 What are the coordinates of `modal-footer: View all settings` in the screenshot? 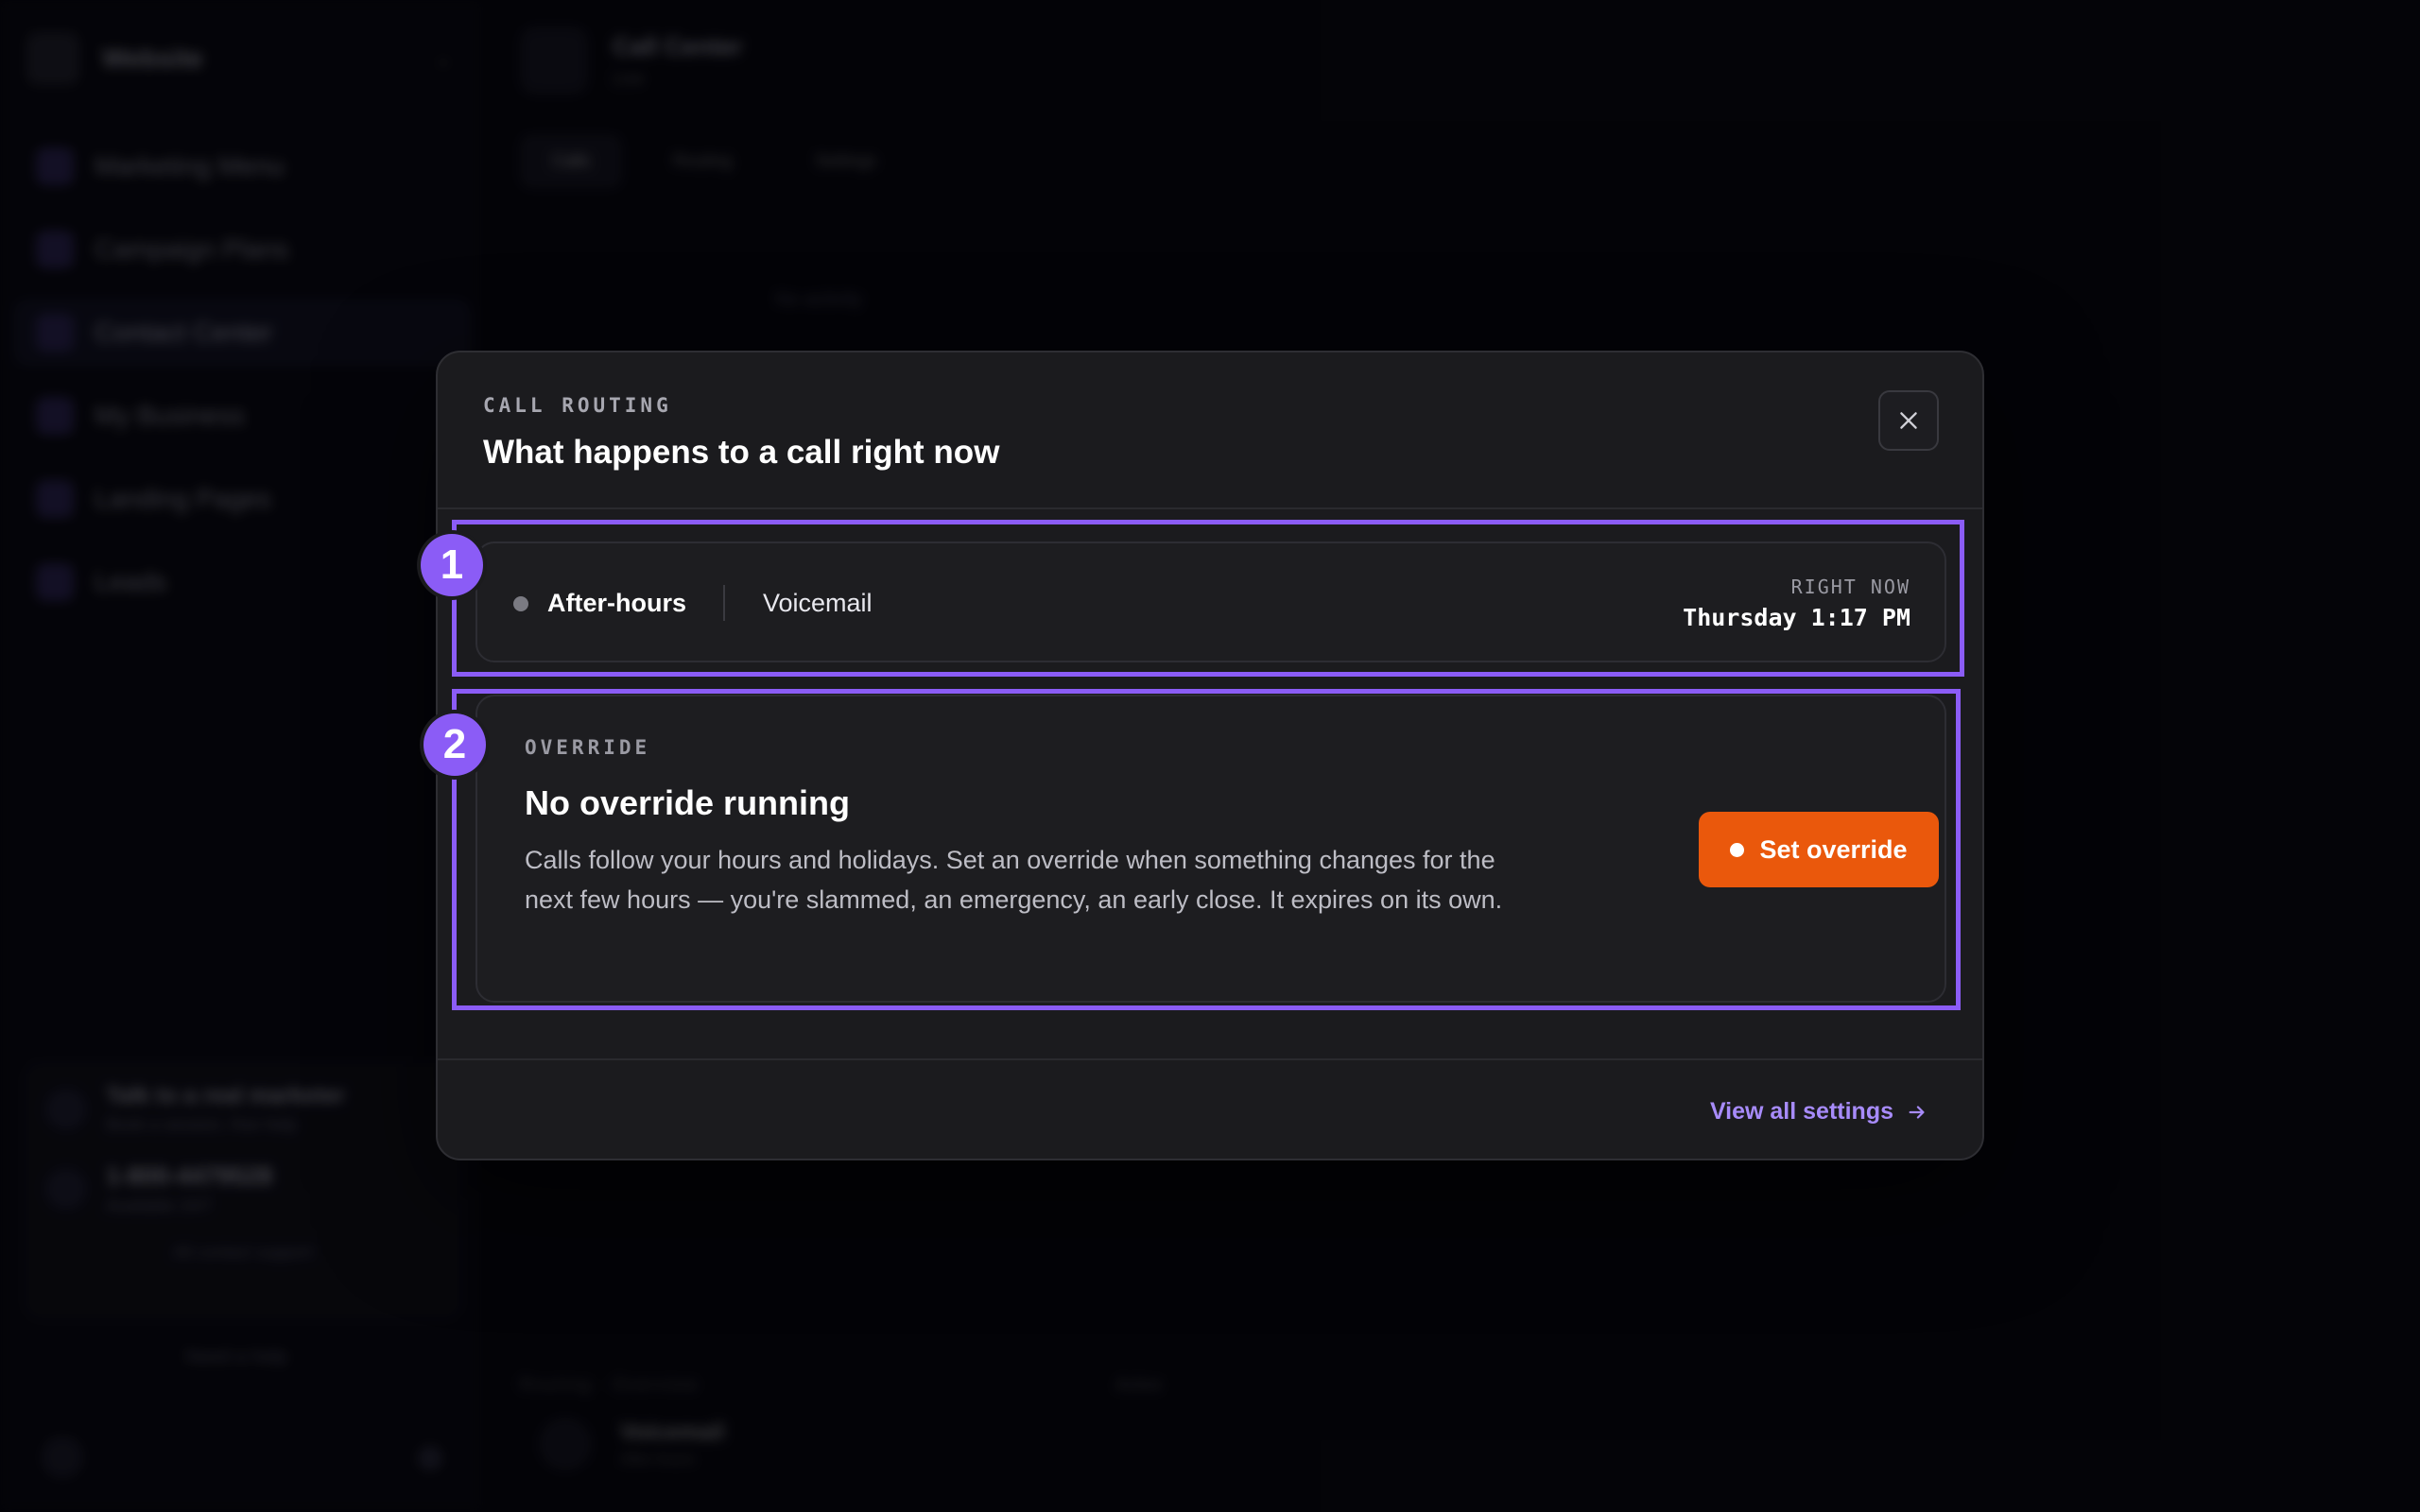 It's located at (1210, 1110).